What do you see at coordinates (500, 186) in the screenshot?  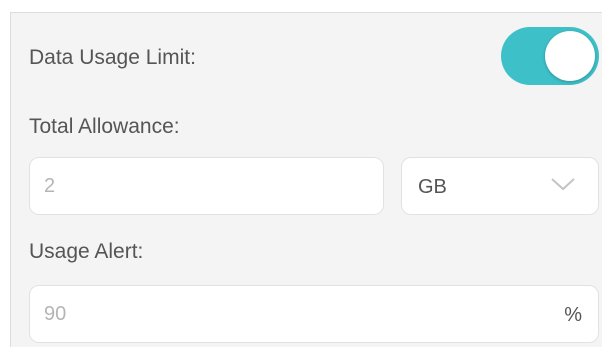 I see `allowance-unit-select: GB` at bounding box center [500, 186].